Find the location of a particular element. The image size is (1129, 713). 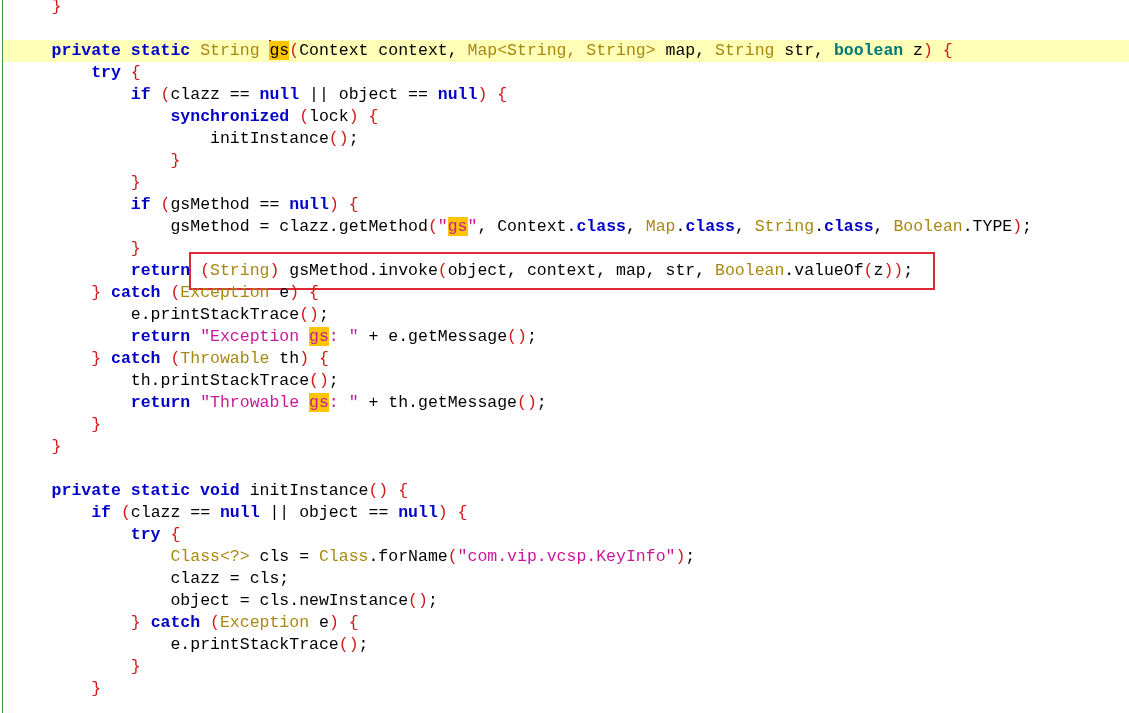

code-line: object = cls.newInstance(); is located at coordinates (304, 600).